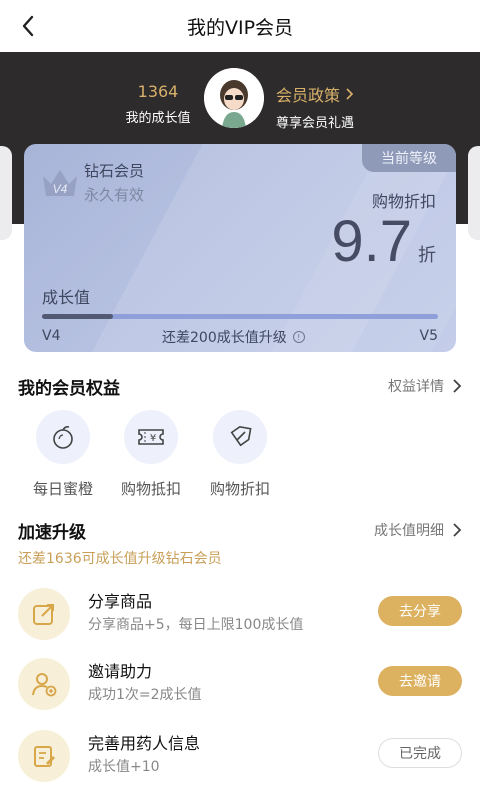 This screenshot has width=480, height=800. What do you see at coordinates (158, 118) in the screenshot?
I see `growth-label: 我的成长值` at bounding box center [158, 118].